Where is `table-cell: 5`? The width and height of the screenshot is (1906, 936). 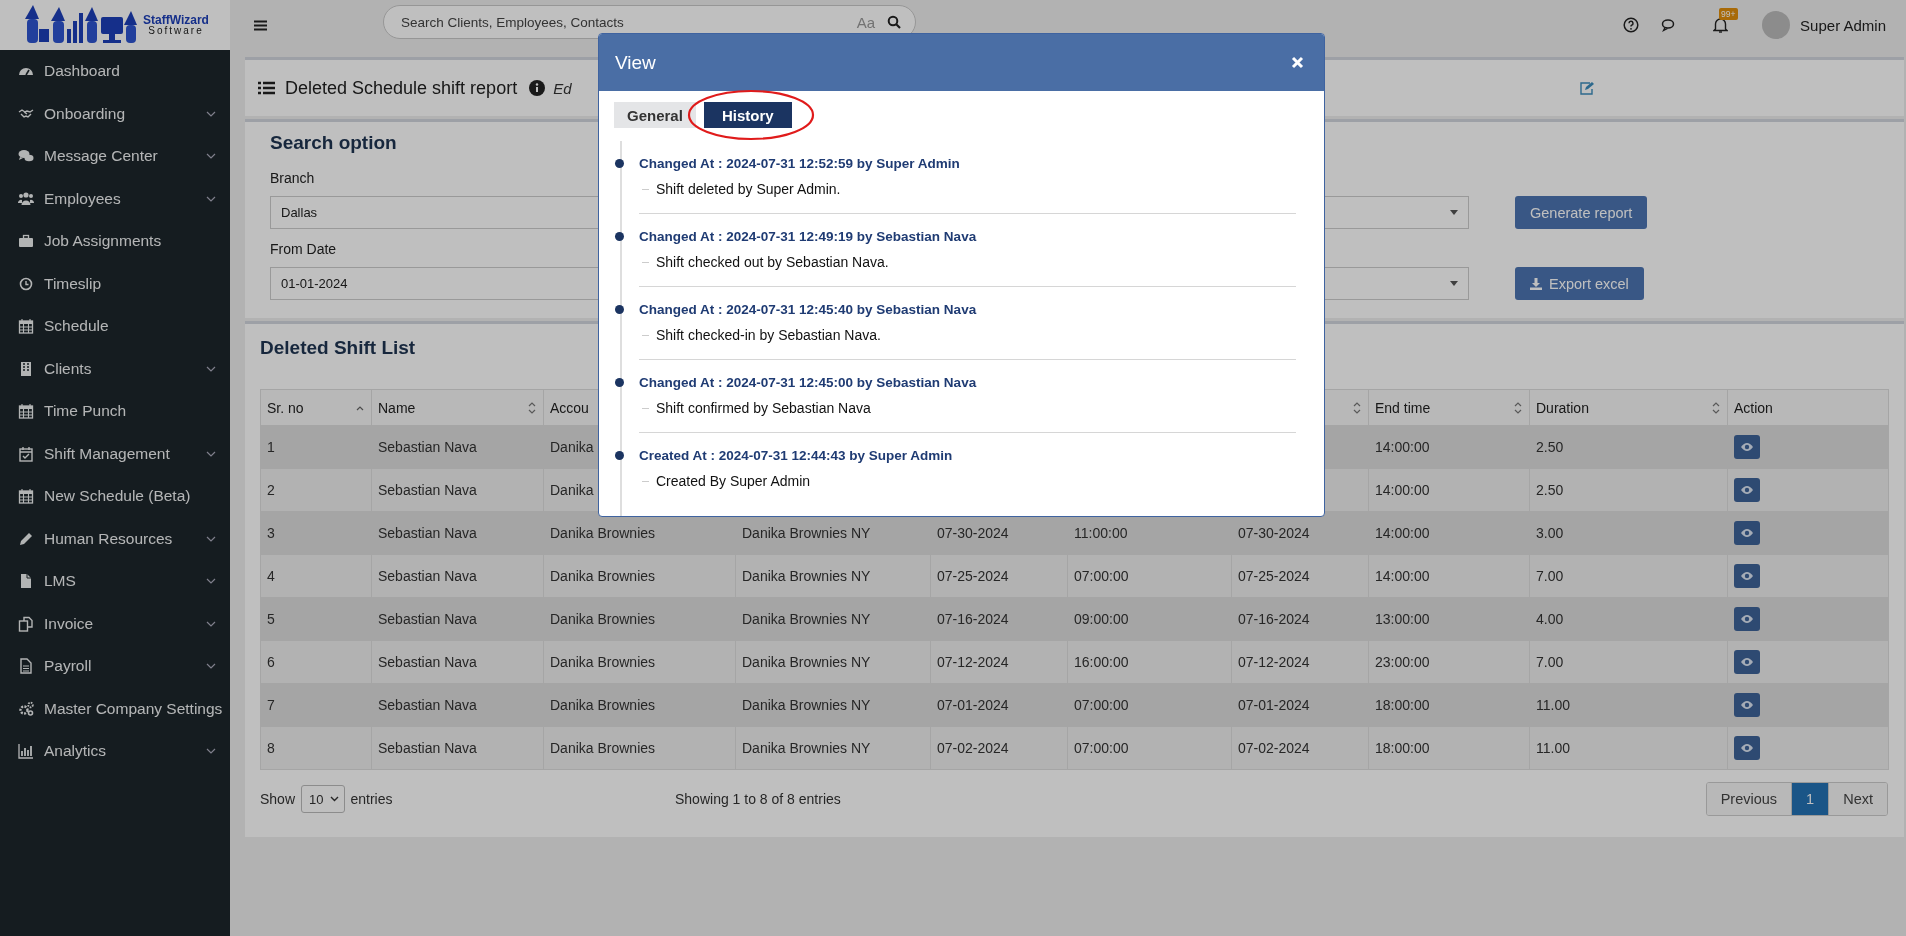
table-cell: 5 is located at coordinates (271, 619).